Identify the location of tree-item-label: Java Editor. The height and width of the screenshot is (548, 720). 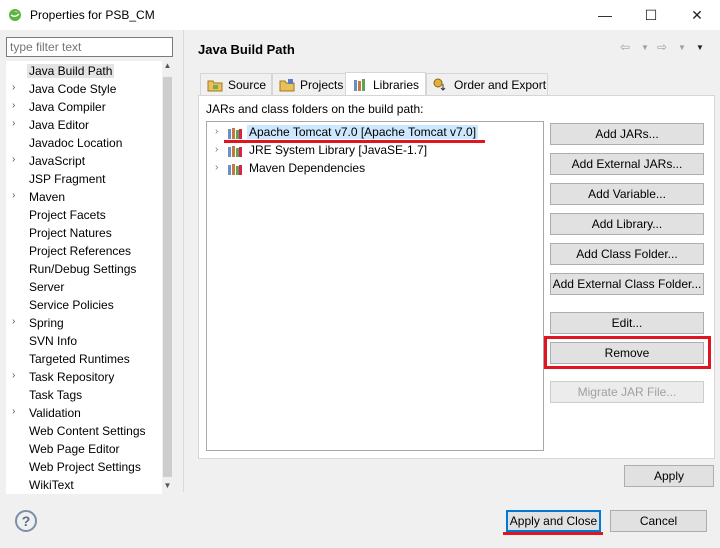
(59, 125).